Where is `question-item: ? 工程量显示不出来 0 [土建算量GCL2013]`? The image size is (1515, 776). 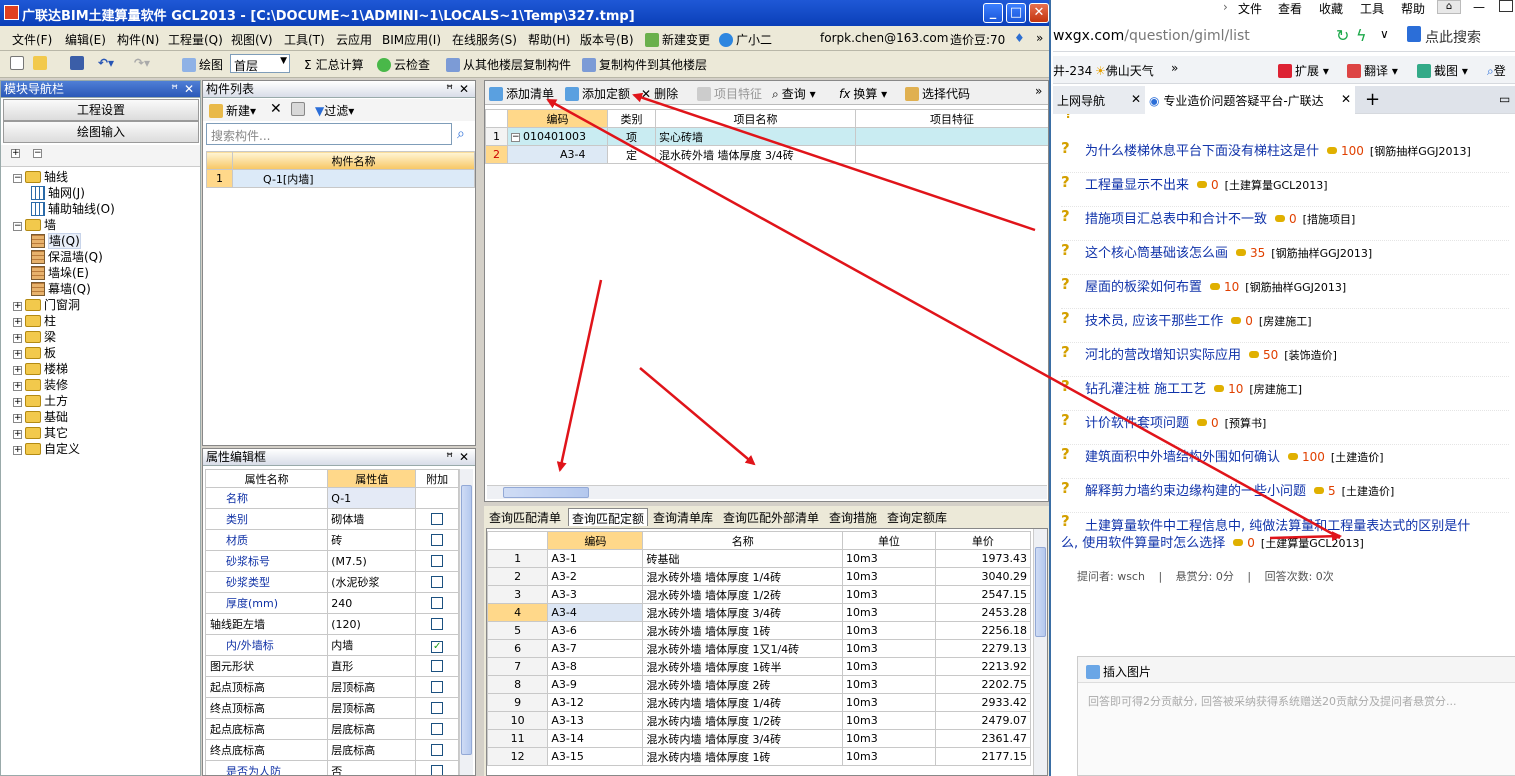
question-item: ? 工程量显示不出来 0 [土建算量GCL2013] is located at coordinates (1285, 190).